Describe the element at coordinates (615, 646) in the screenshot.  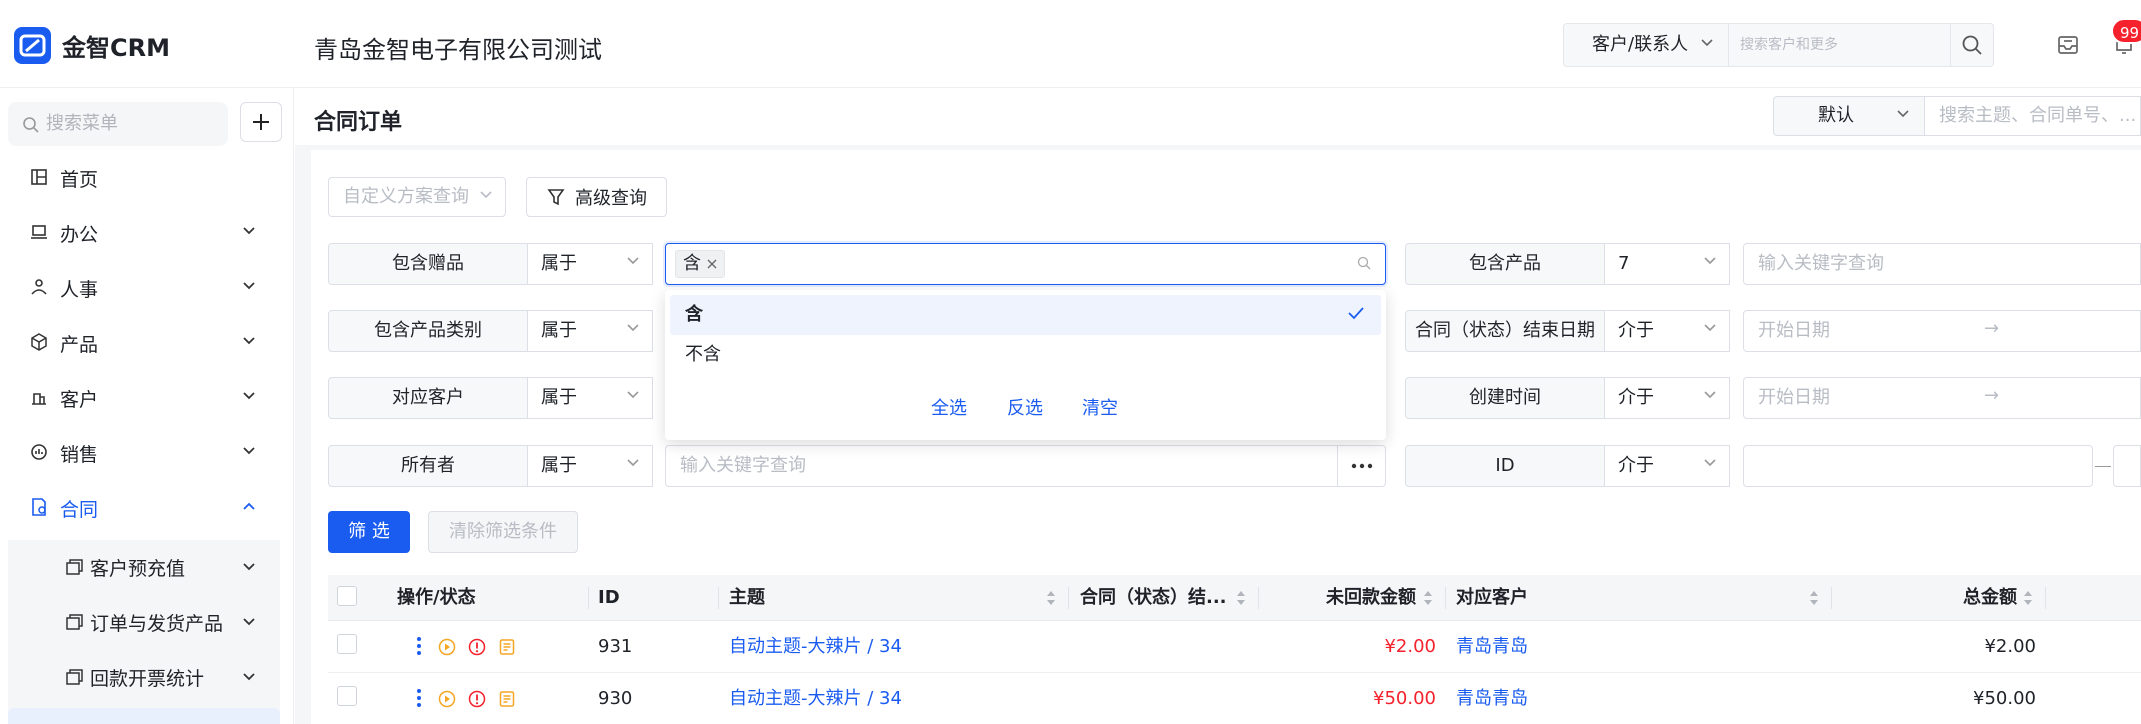
I see `cell-id: 931` at that location.